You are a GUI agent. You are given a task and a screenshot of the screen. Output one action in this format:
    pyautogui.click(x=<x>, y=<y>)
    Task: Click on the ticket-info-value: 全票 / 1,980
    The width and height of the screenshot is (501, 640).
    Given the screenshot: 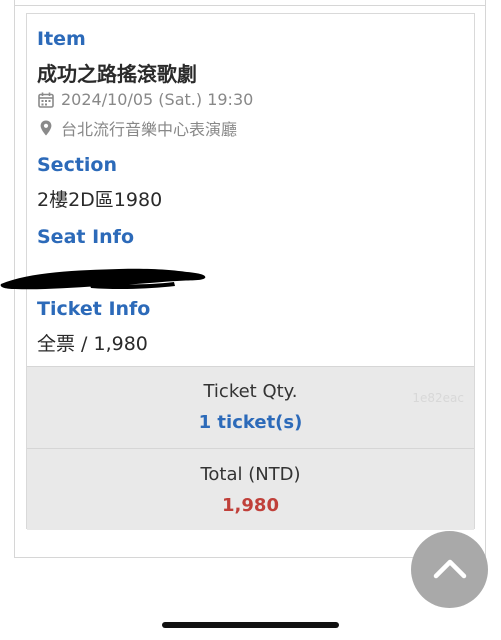 What is the action you would take?
    pyautogui.click(x=92, y=344)
    